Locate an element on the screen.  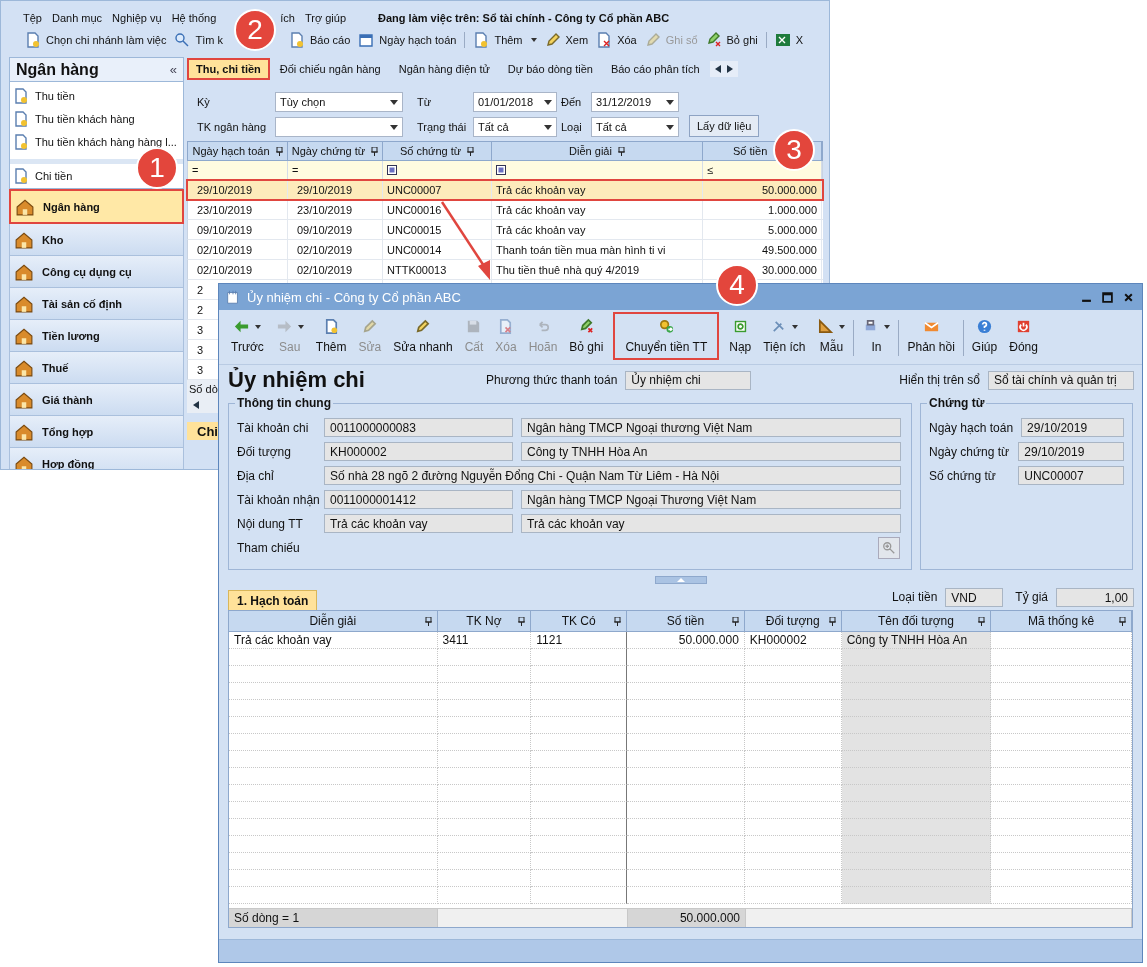
menu-item: Trợ giúp is located at coordinates (326, 18).